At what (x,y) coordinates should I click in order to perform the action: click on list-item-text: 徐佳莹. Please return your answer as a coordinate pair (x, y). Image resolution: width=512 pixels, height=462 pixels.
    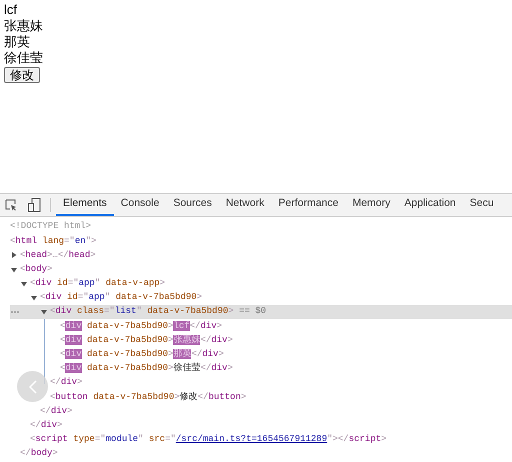
    Looking at the image, I should click on (23, 57).